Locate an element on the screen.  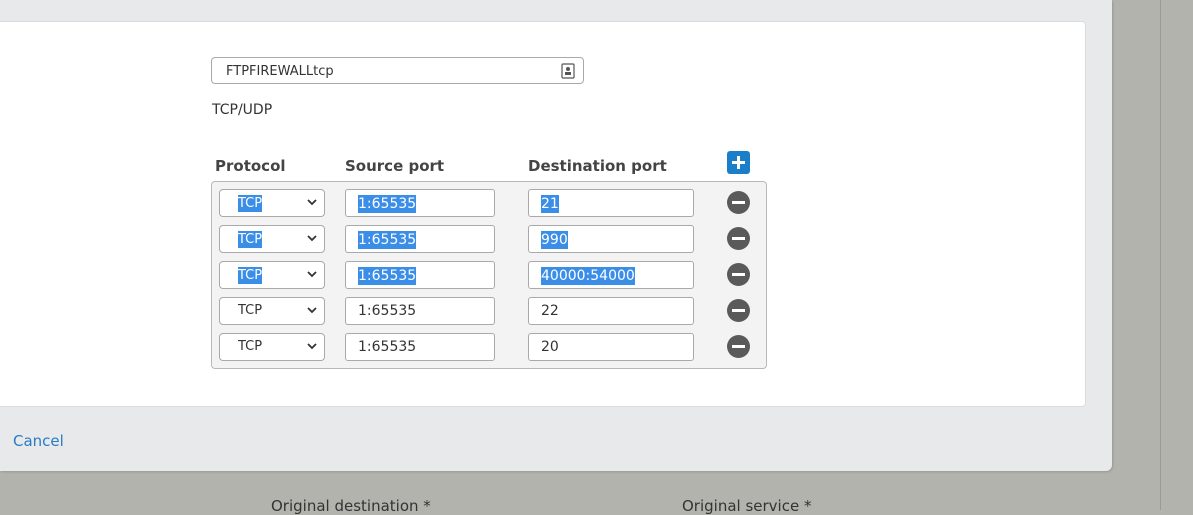
table-row: TCP 1:65535 22 is located at coordinates (489, 311).